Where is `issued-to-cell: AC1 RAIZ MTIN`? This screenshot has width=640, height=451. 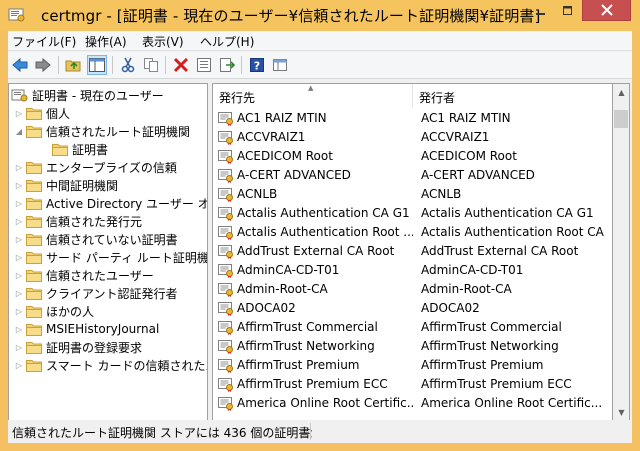
issued-to-cell: AC1 RAIZ MTIN is located at coordinates (282, 118).